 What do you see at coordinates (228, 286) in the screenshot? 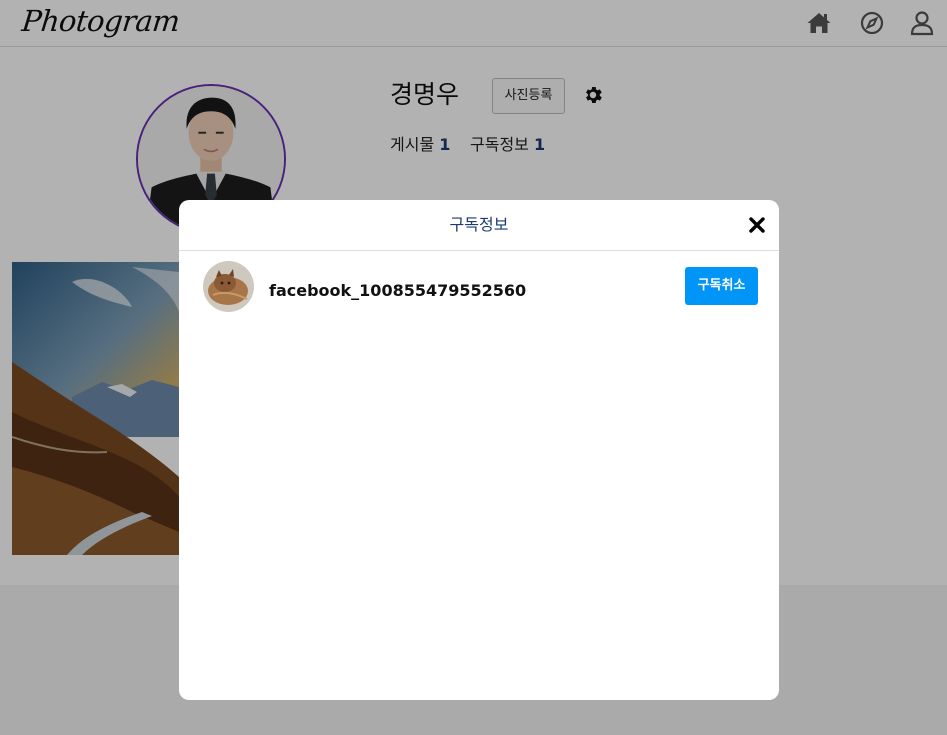
I see `subscriber-avatar` at bounding box center [228, 286].